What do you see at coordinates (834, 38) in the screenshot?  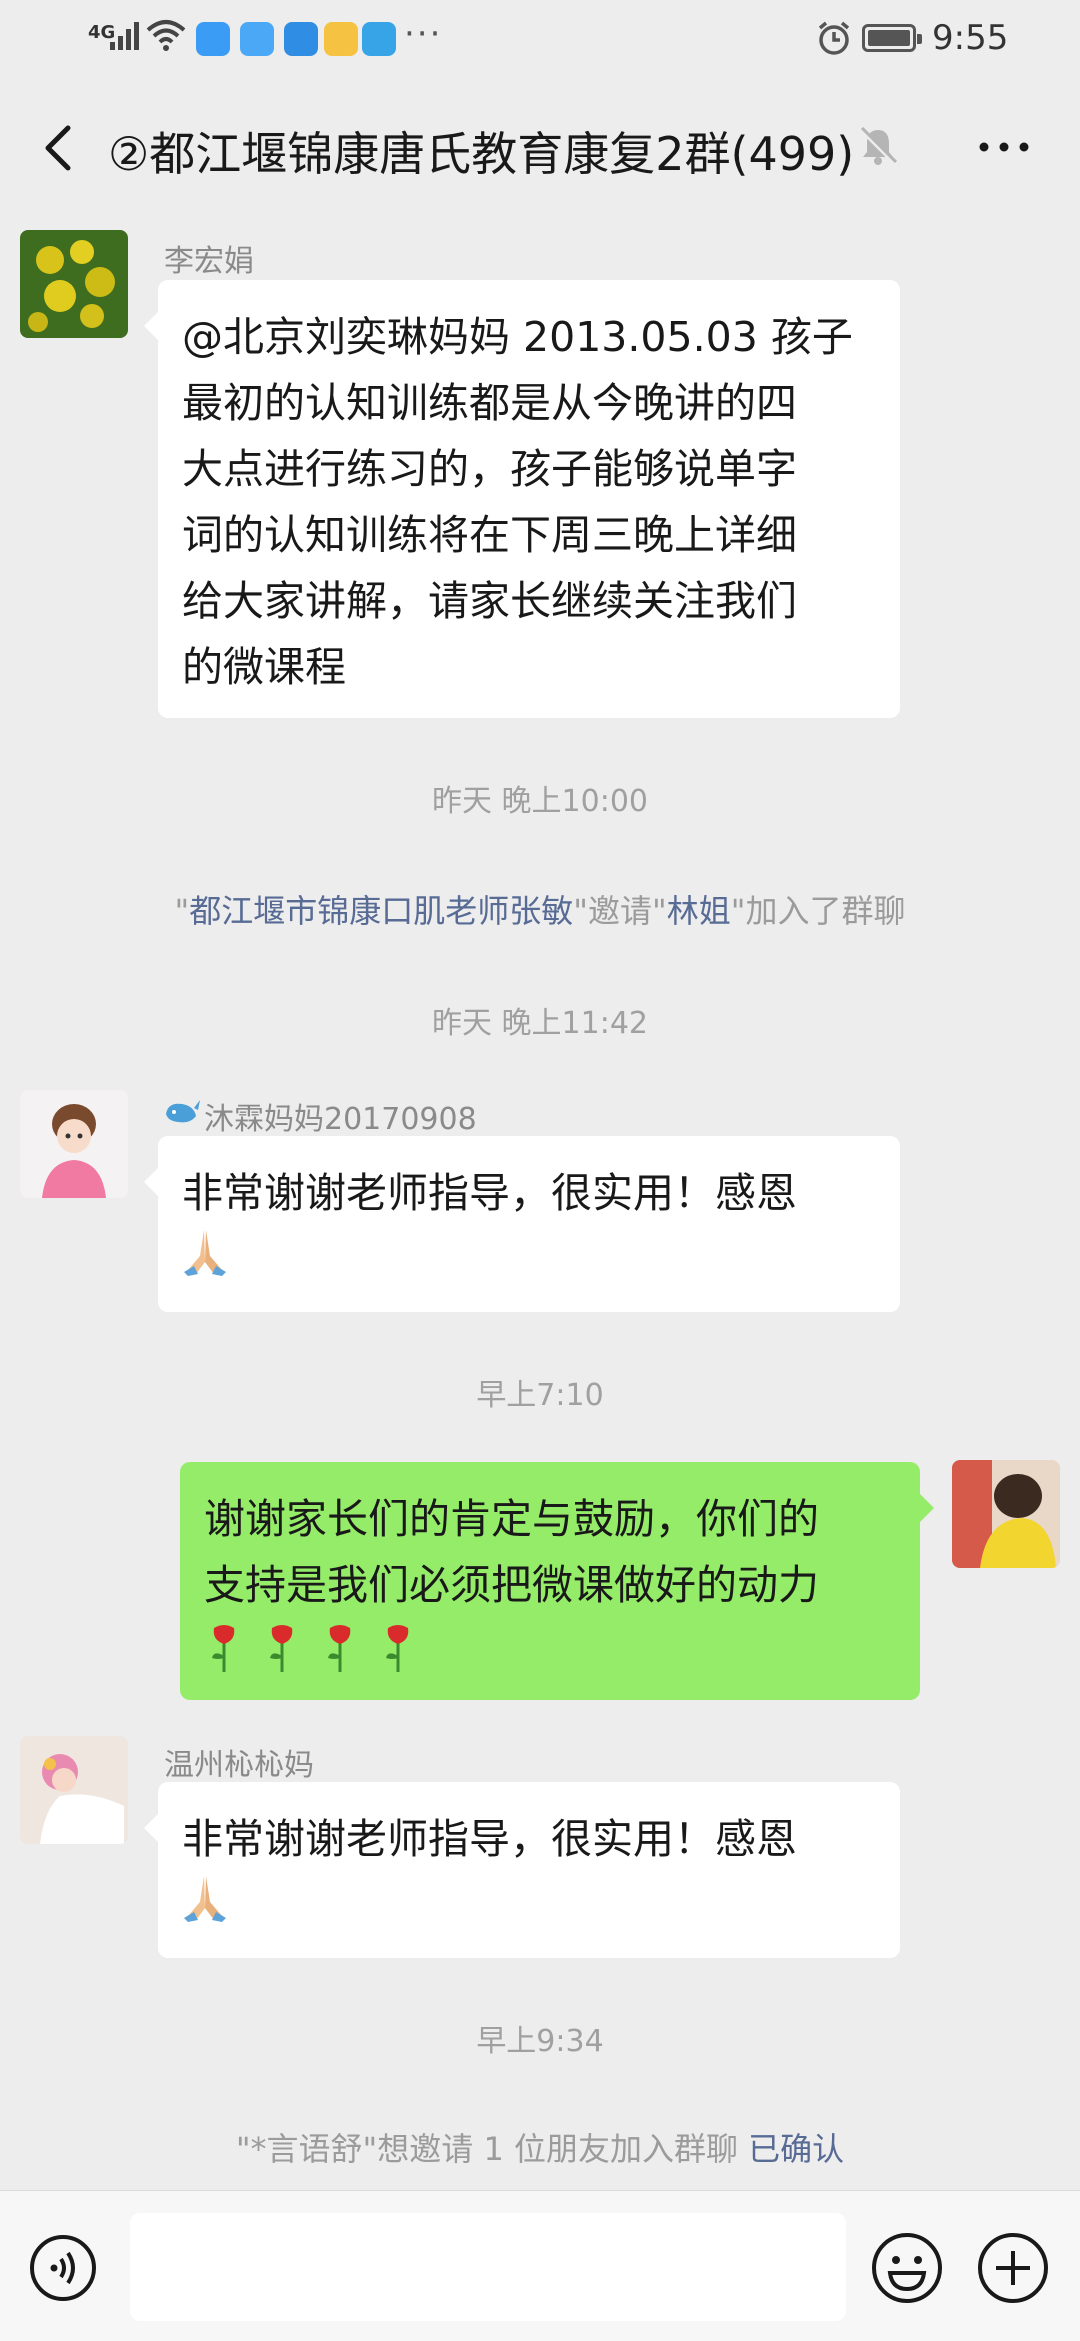 I see `alarm-icon` at bounding box center [834, 38].